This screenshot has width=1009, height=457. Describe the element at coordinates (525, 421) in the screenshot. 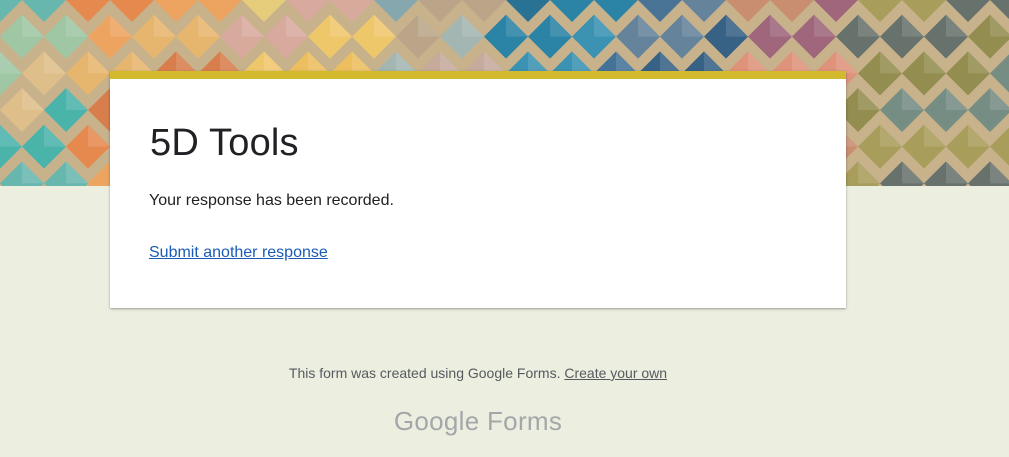

I see `brand-forms-text: Forms` at that location.